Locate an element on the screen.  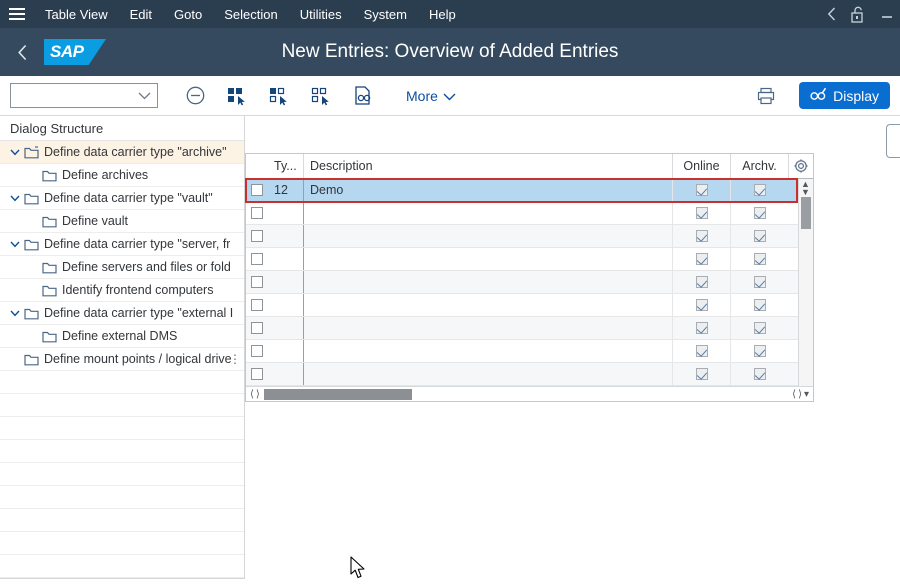
table-header-archv: Archv. is located at coordinates (760, 166).